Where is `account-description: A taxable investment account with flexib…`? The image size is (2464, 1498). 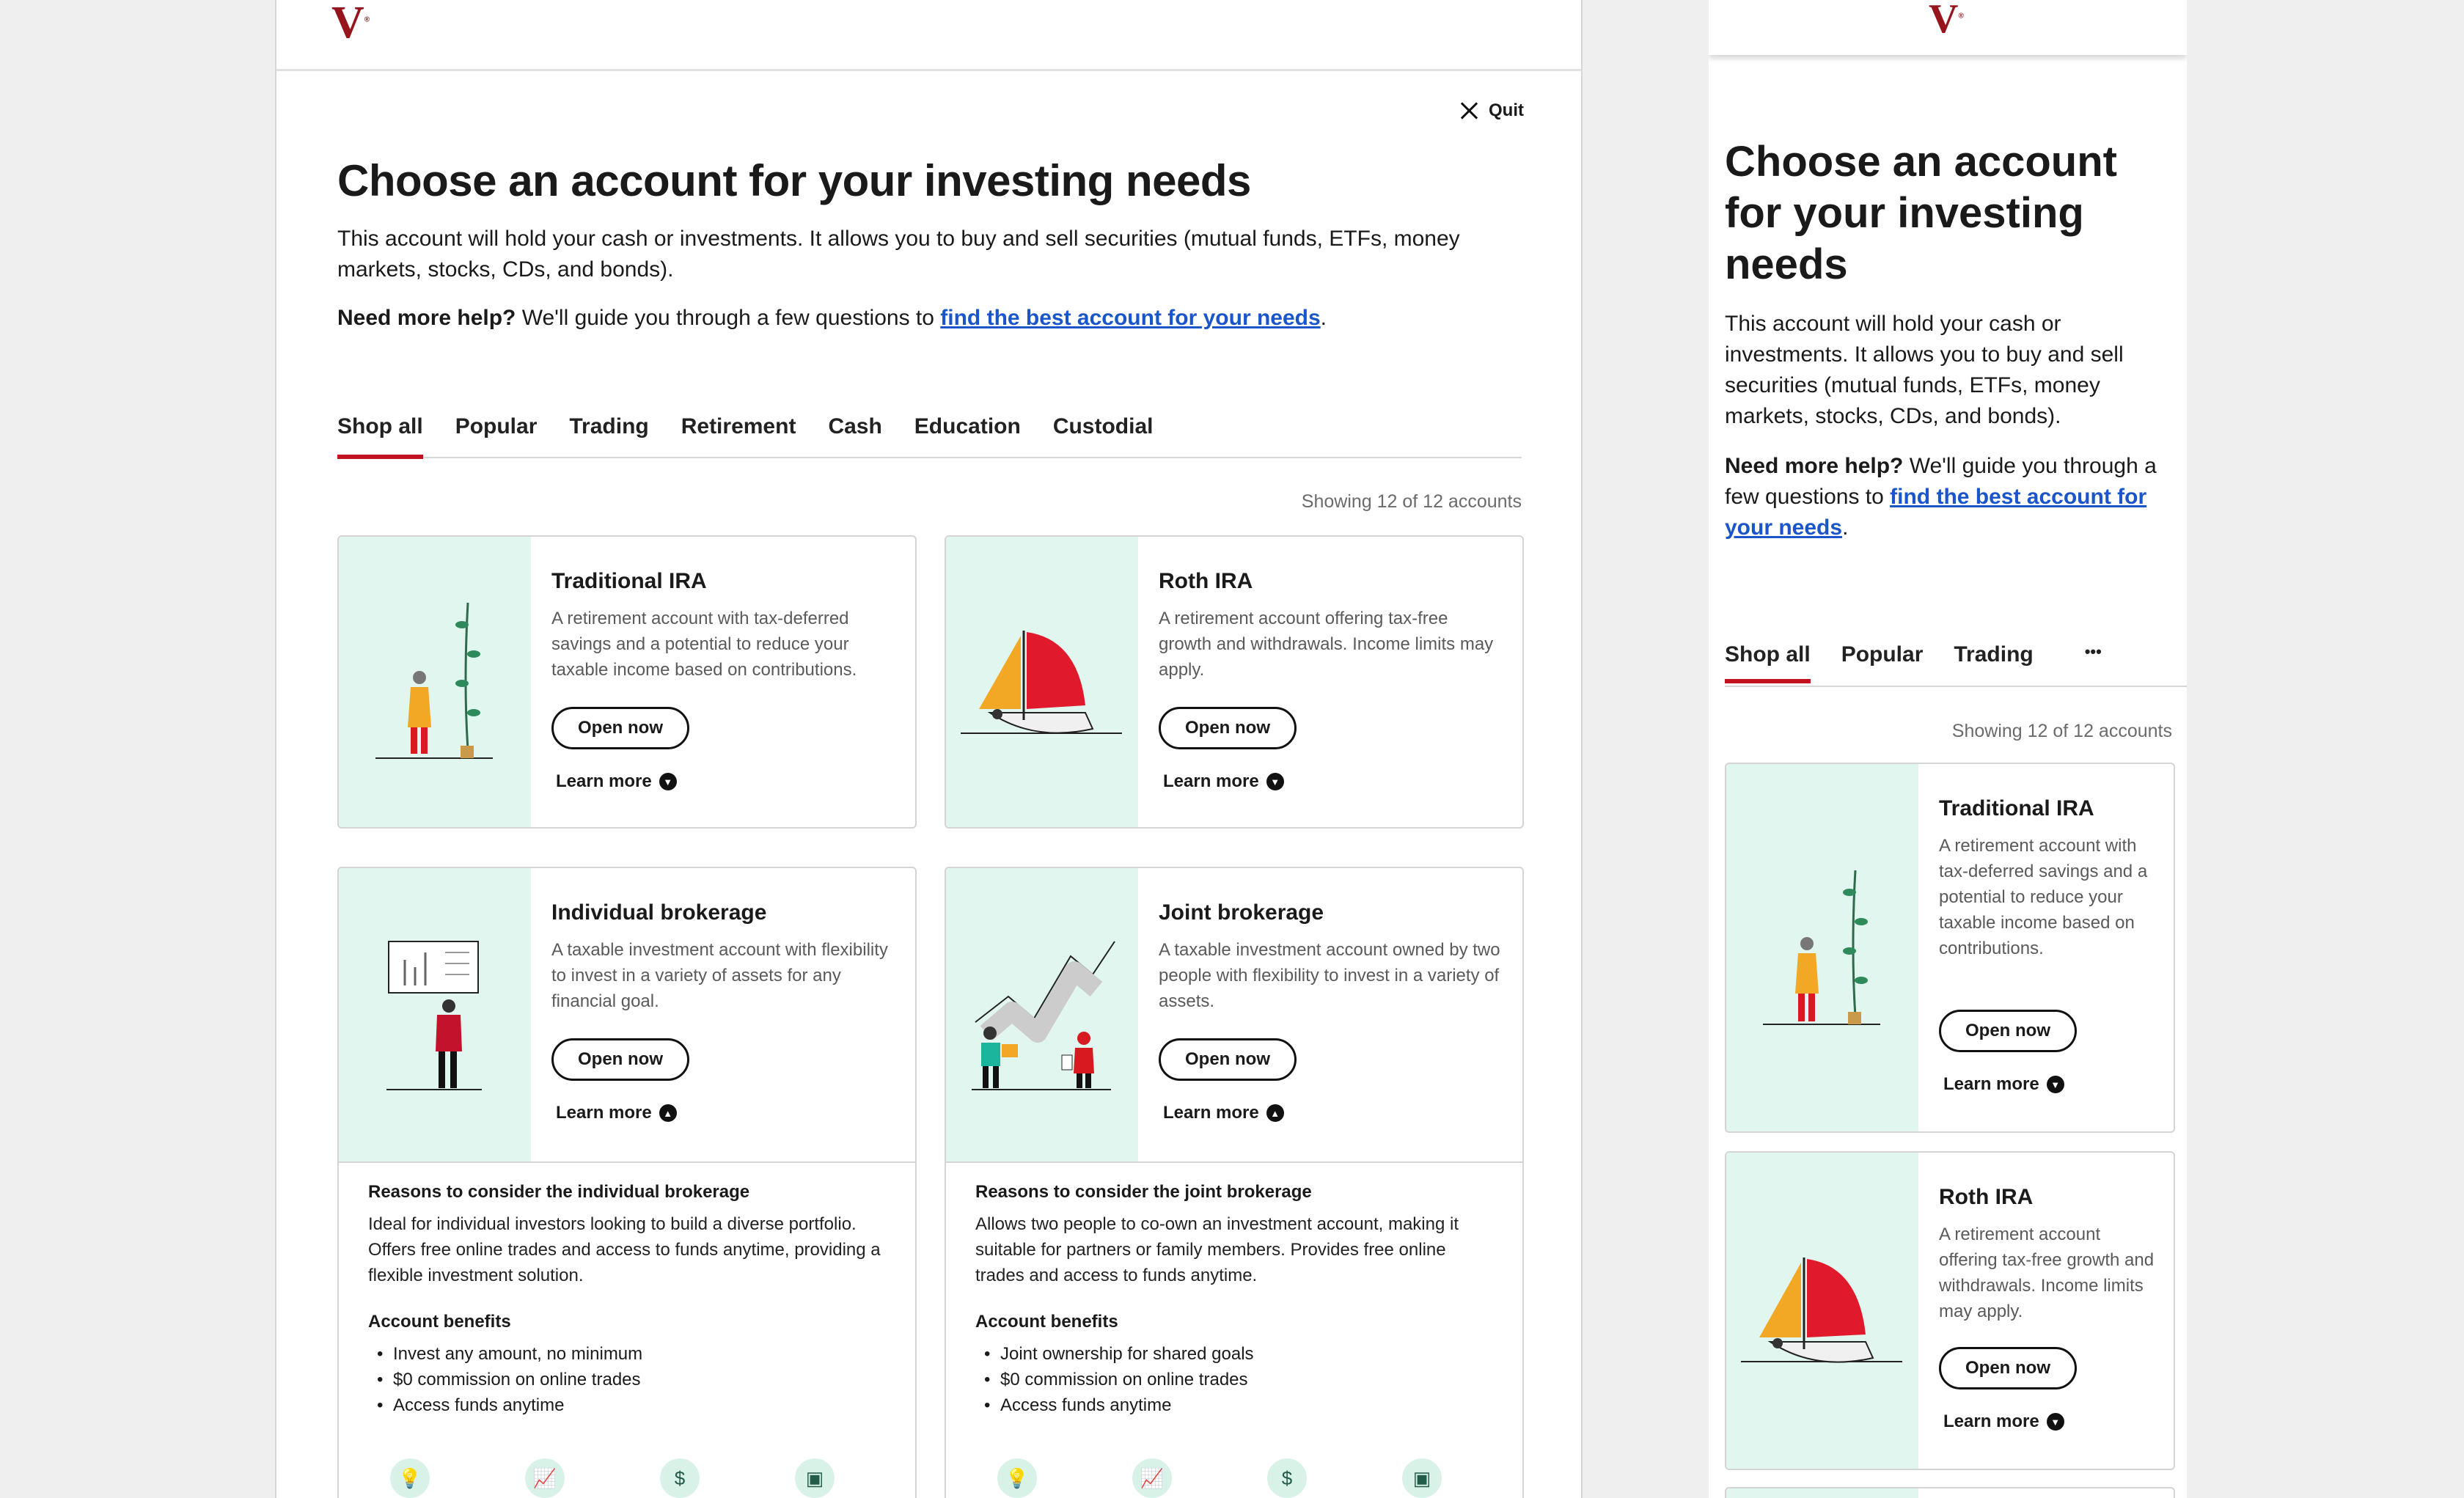
account-description: A taxable investment account with flexib… is located at coordinates (719, 975).